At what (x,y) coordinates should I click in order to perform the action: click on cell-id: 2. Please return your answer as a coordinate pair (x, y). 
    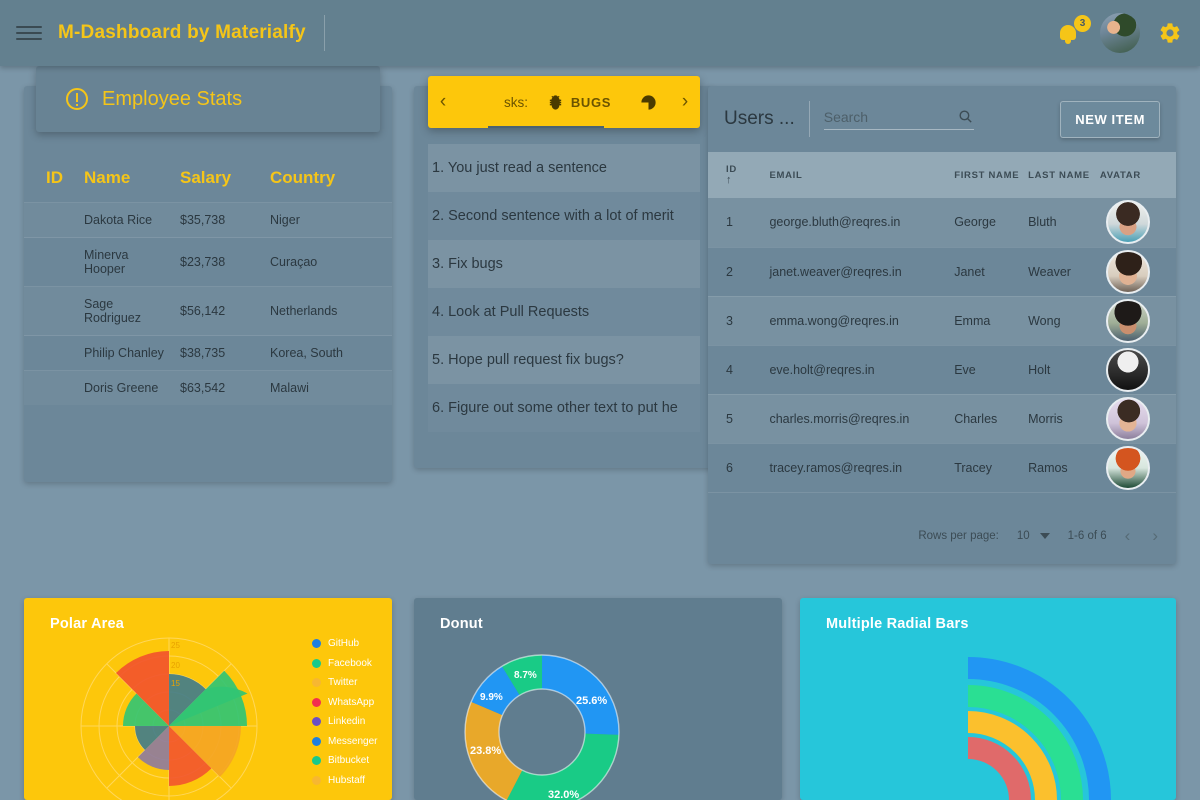
    Looking at the image, I should click on (737, 272).